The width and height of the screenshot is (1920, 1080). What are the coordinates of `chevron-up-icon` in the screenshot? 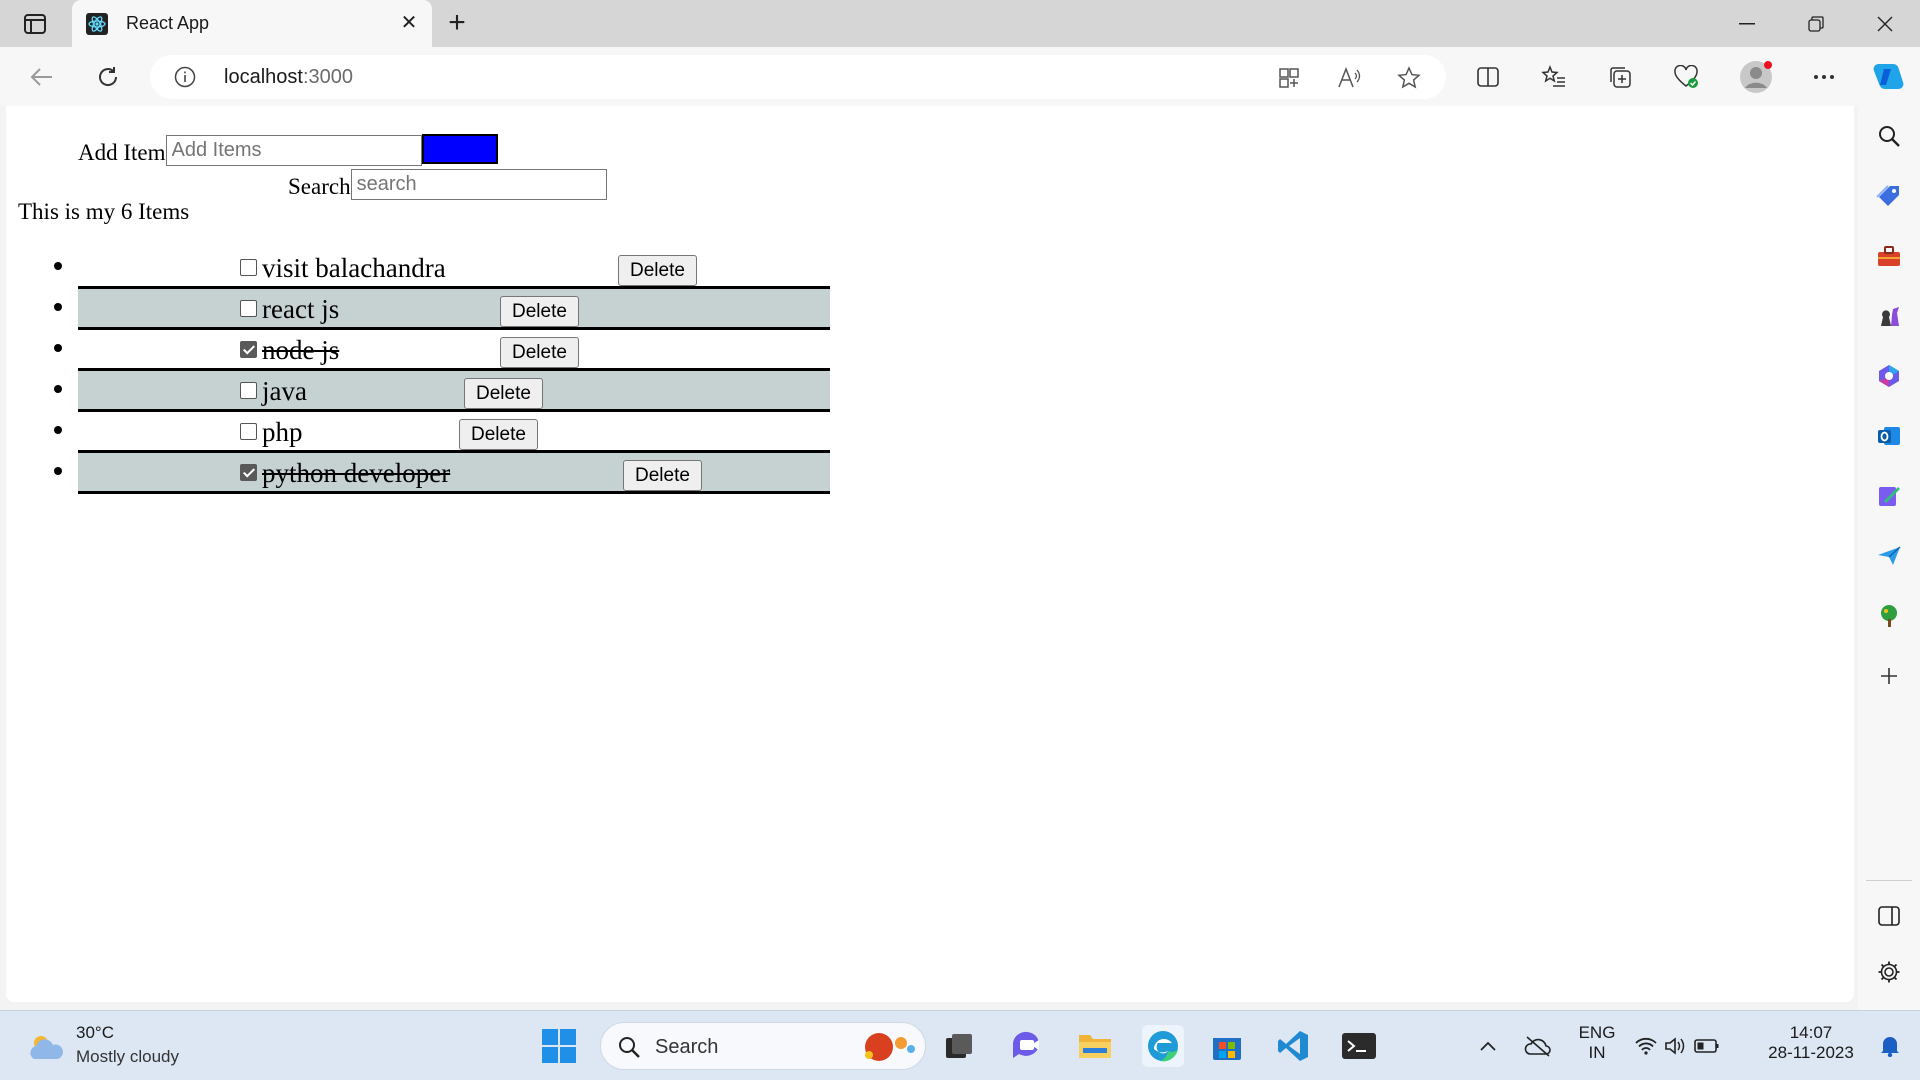 It's located at (1488, 1046).